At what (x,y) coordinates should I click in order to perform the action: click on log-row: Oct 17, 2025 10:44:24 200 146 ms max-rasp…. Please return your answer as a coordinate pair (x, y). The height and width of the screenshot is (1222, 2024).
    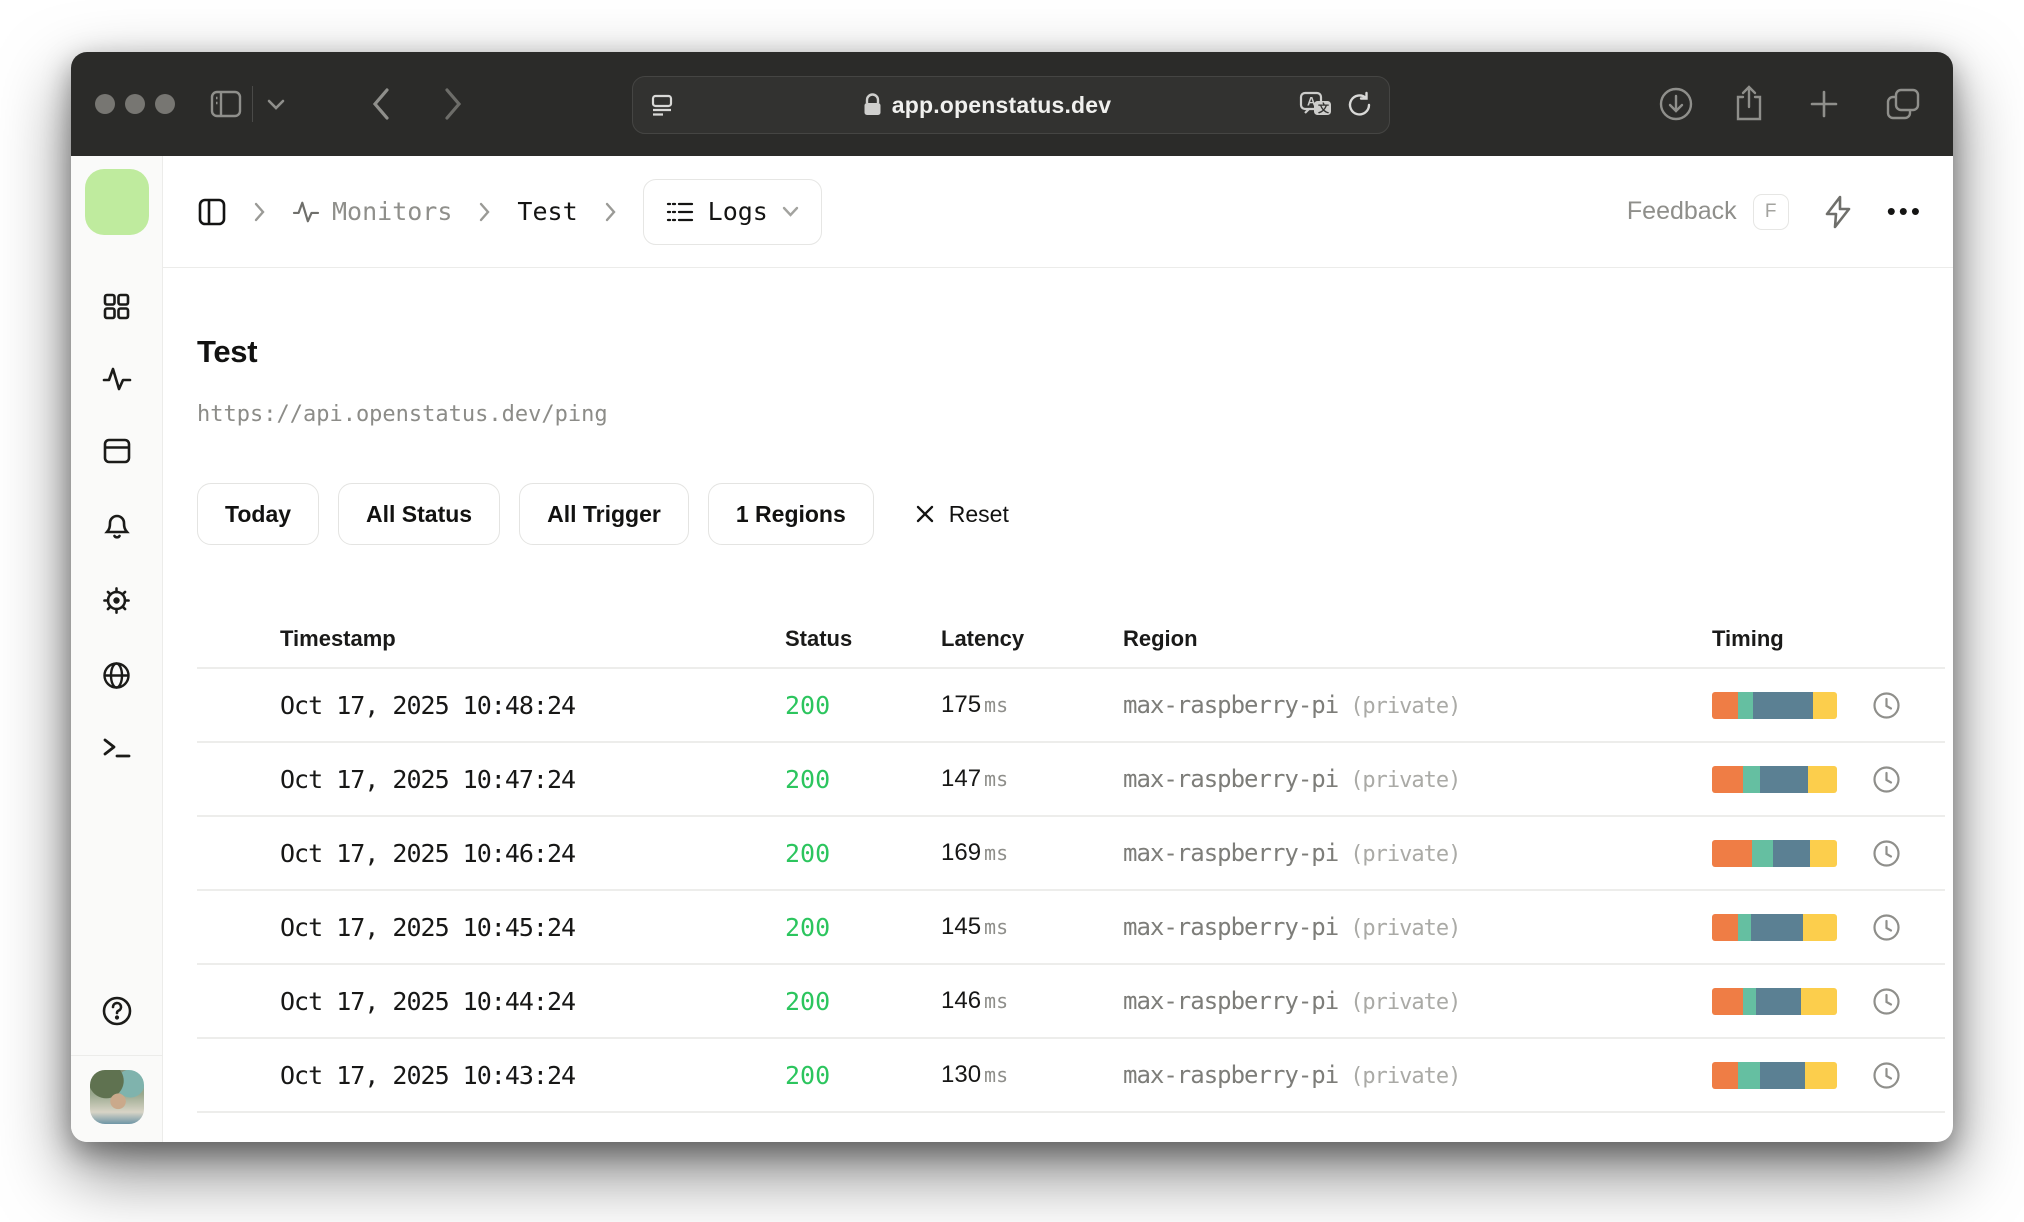
    Looking at the image, I should click on (1071, 1001).